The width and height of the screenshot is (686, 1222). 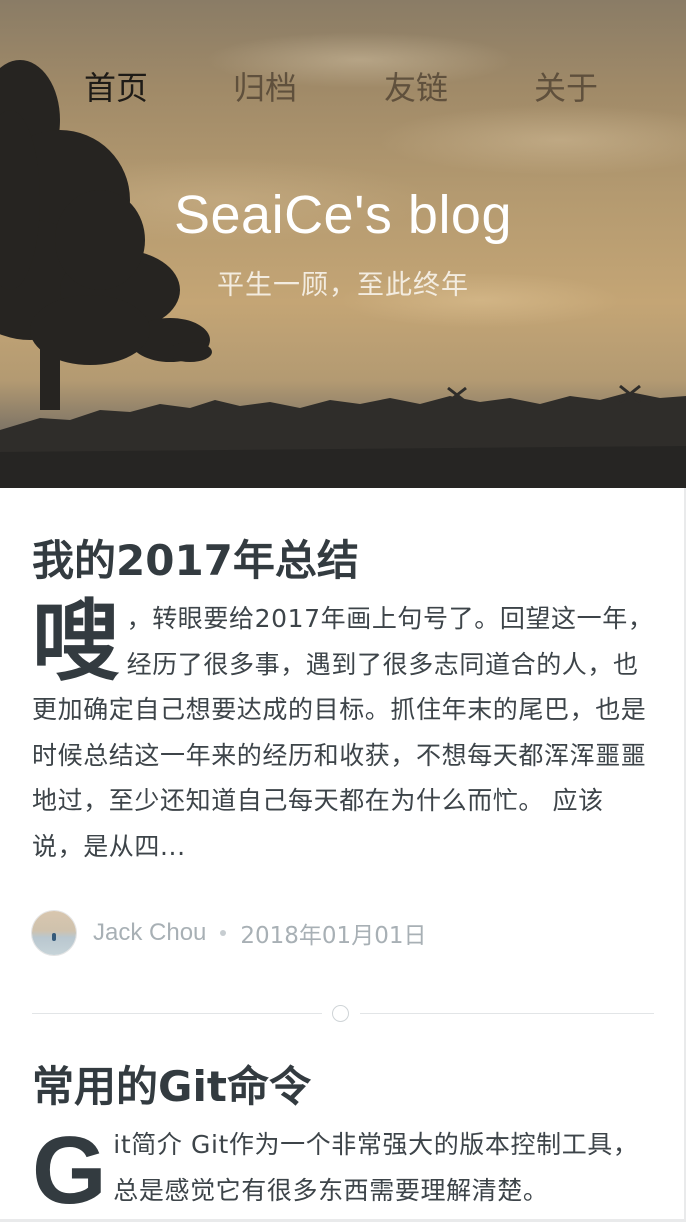 What do you see at coordinates (70, 1169) in the screenshot?
I see `post-dropcap: G` at bounding box center [70, 1169].